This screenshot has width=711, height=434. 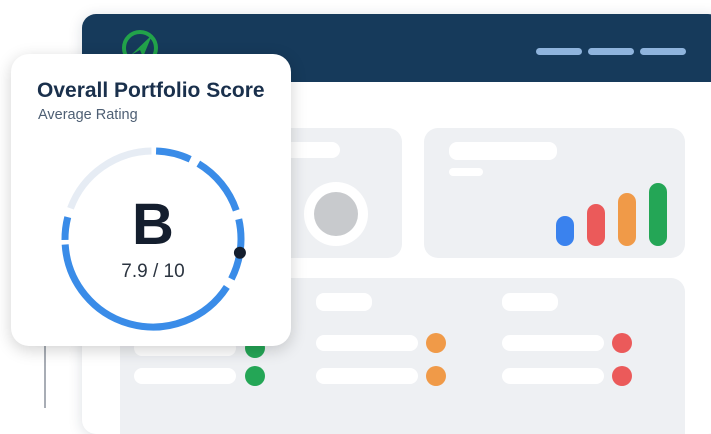 I want to click on status-dot-green, so click(x=255, y=376).